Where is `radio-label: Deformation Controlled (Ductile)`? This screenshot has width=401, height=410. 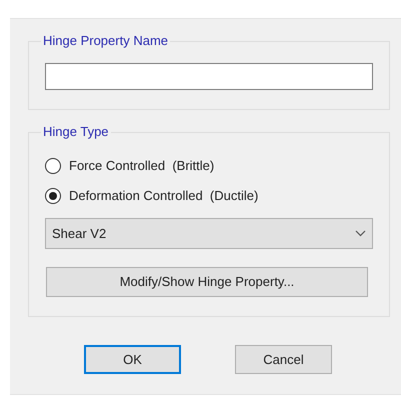 radio-label: Deformation Controlled (Ductile) is located at coordinates (163, 196).